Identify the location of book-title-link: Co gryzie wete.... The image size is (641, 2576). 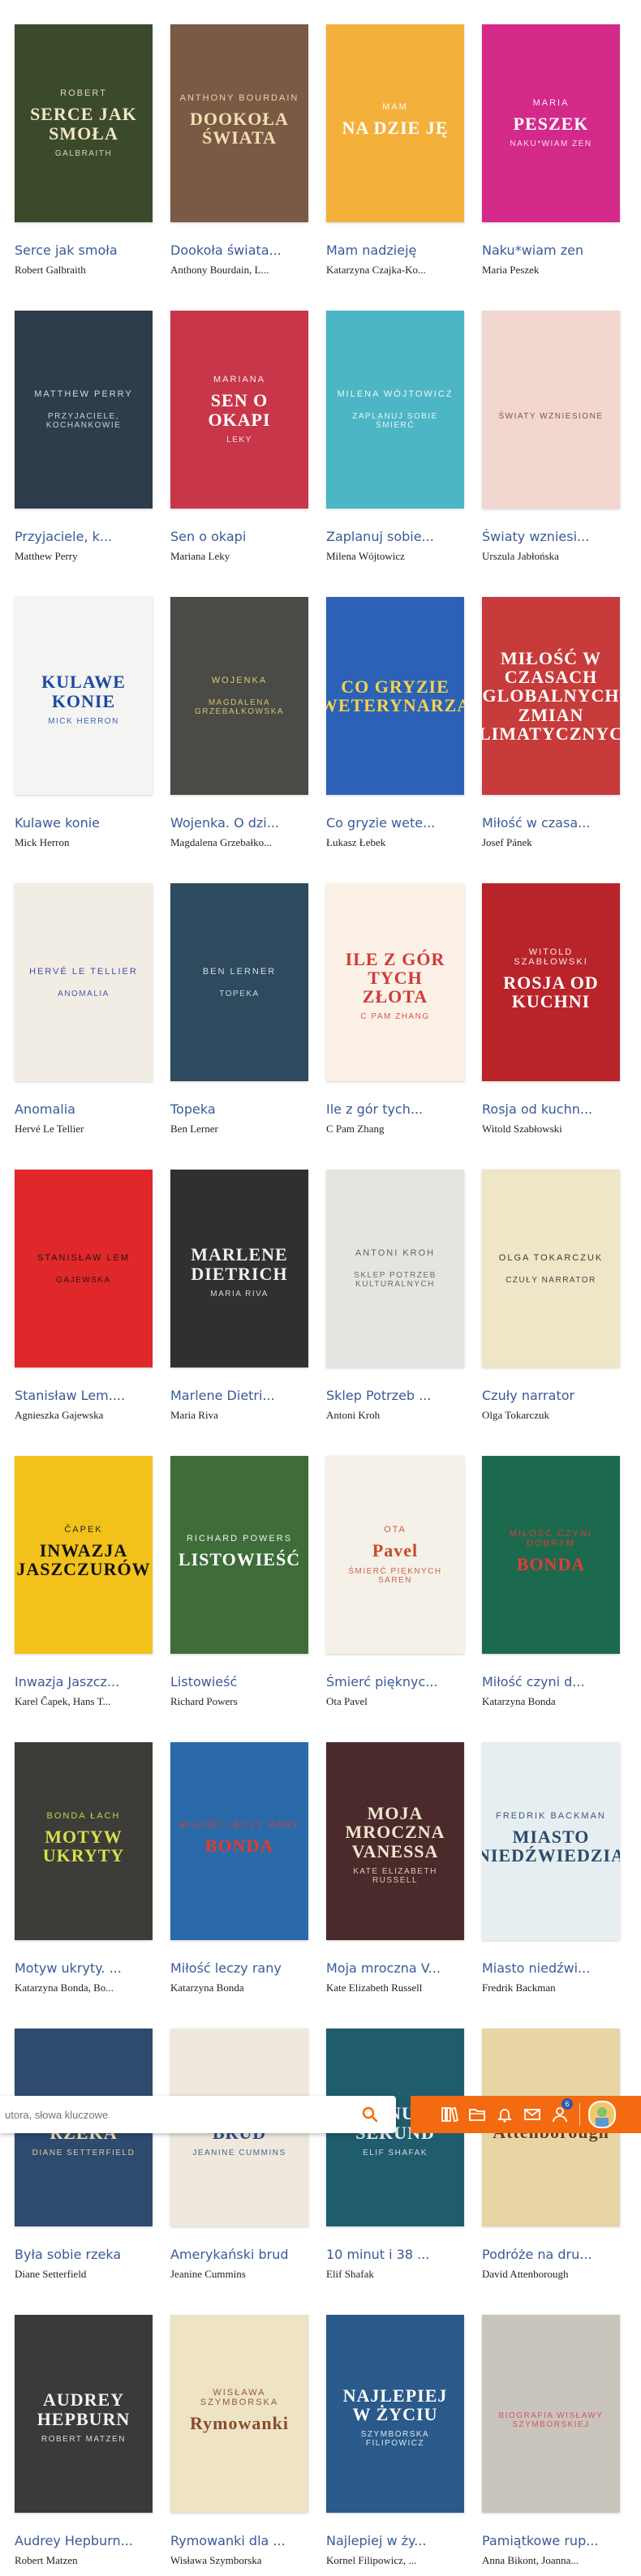
(395, 823).